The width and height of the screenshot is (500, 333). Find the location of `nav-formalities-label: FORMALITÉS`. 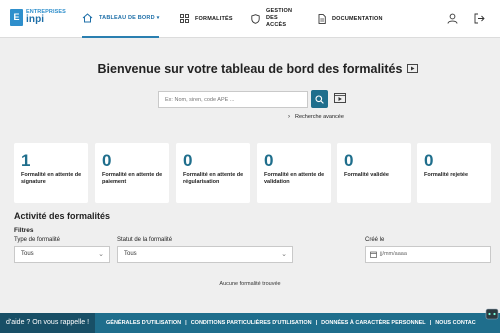

nav-formalities-label: FORMALITÉS is located at coordinates (214, 18).